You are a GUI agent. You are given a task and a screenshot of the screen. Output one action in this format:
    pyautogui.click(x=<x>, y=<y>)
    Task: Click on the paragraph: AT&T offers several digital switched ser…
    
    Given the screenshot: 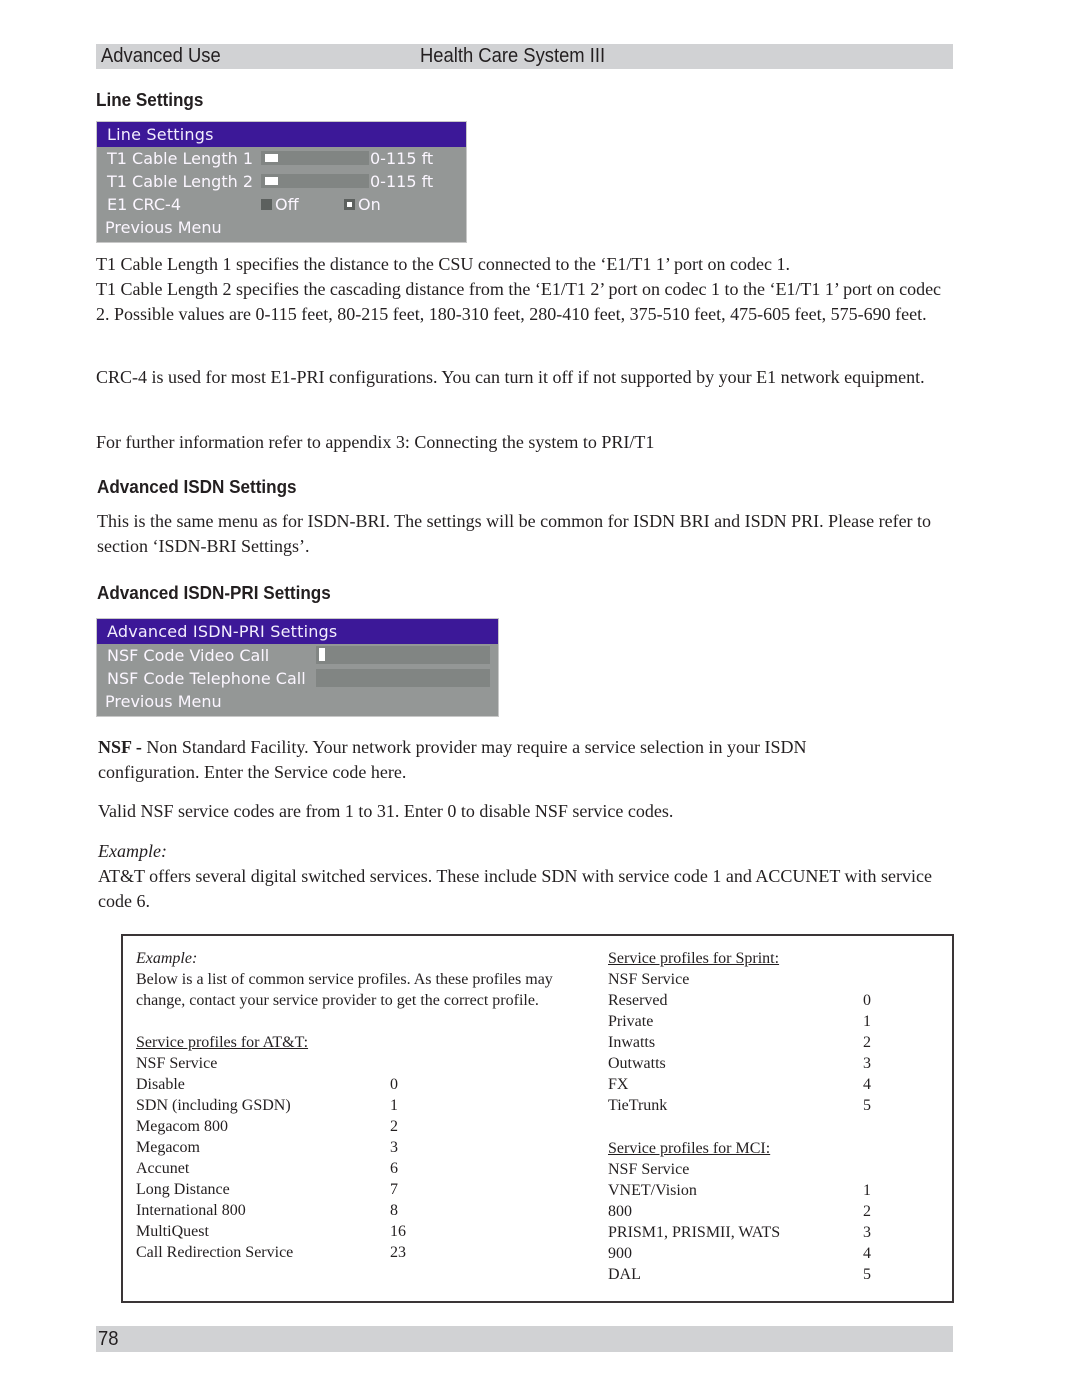 What is the action you would take?
    pyautogui.click(x=515, y=888)
    